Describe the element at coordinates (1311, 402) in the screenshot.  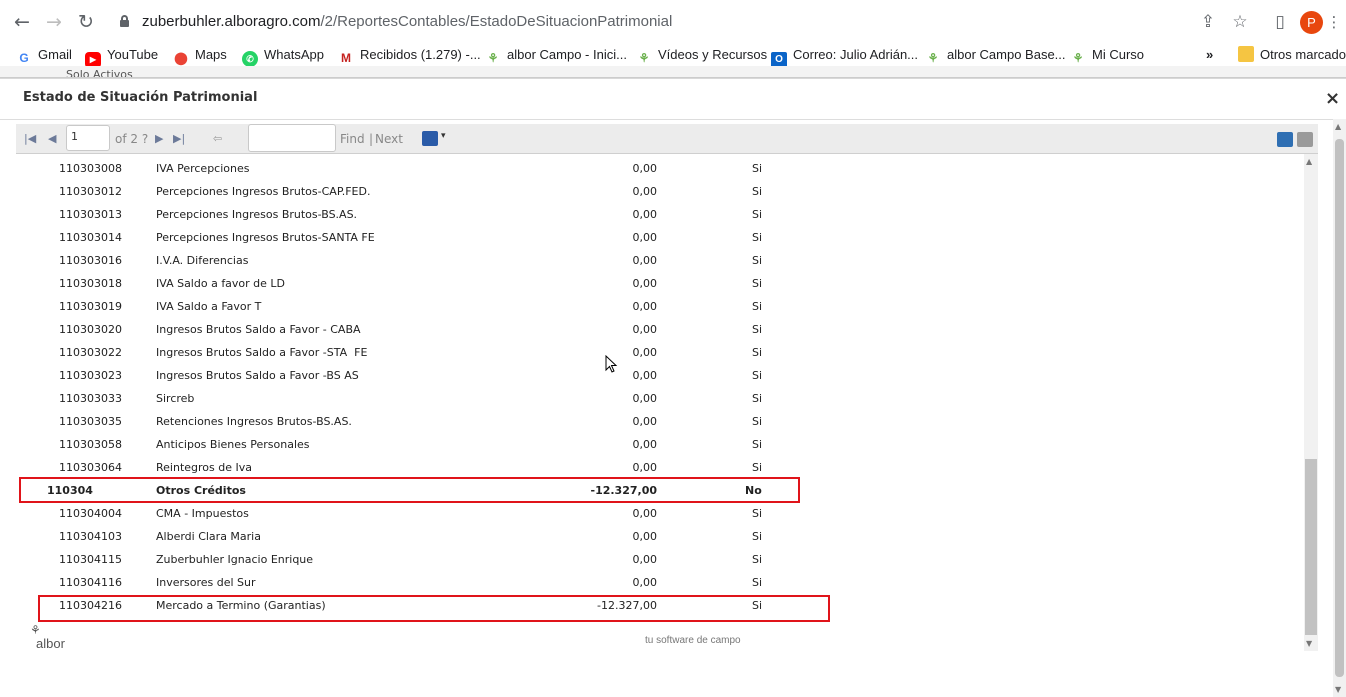
I see `report-scrollbar: ▲ ▼` at that location.